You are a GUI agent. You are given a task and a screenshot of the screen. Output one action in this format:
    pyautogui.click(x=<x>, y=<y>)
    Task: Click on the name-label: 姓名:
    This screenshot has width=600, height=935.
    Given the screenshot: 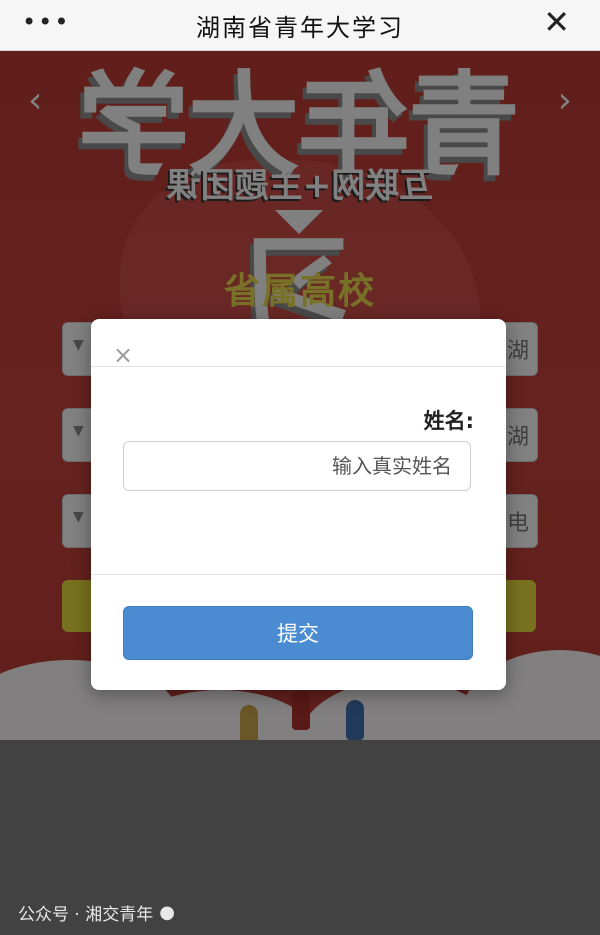 What is the action you would take?
    pyautogui.click(x=448, y=421)
    